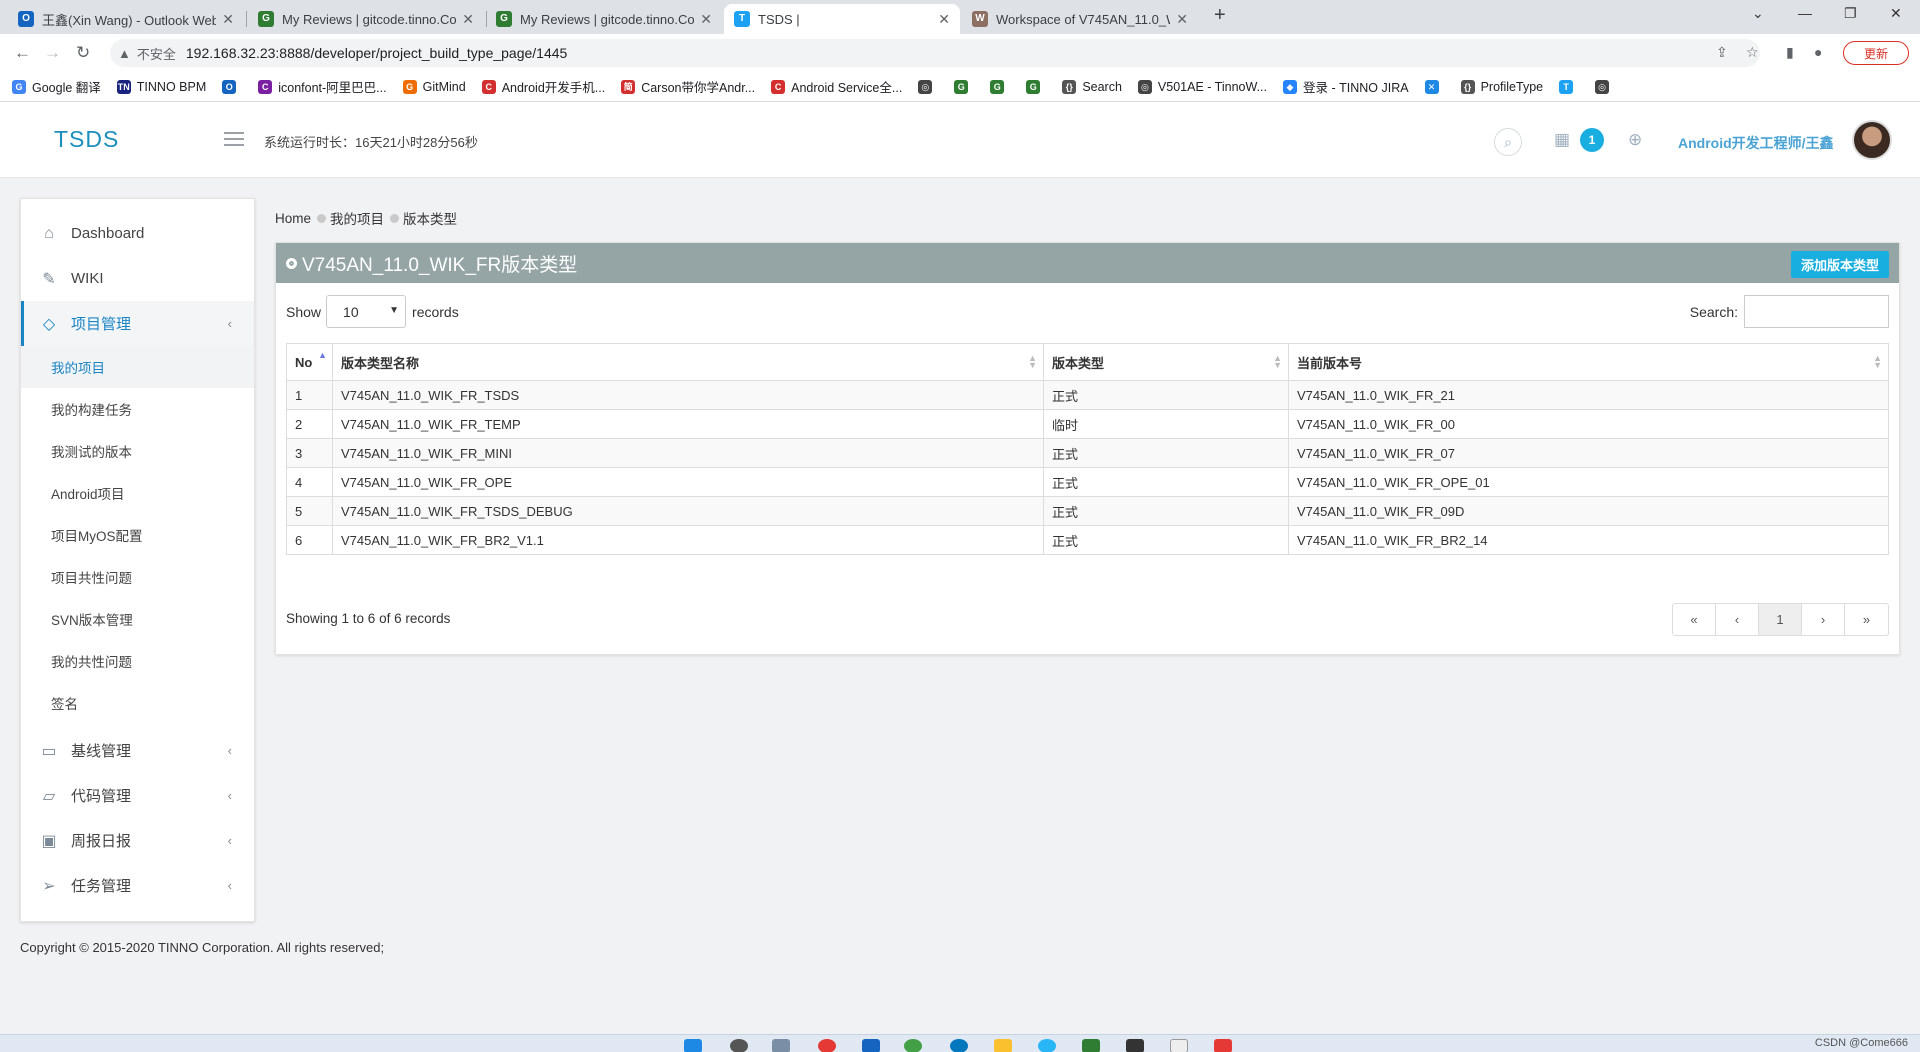  What do you see at coordinates (871, 1045) in the screenshot?
I see `store-icon` at bounding box center [871, 1045].